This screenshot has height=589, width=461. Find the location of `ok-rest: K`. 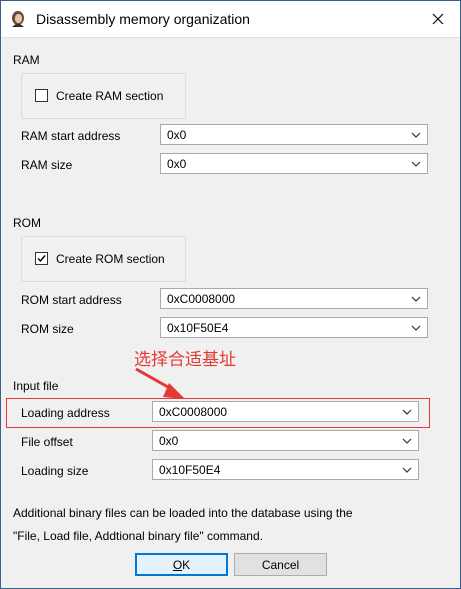

ok-rest: K is located at coordinates (186, 564).